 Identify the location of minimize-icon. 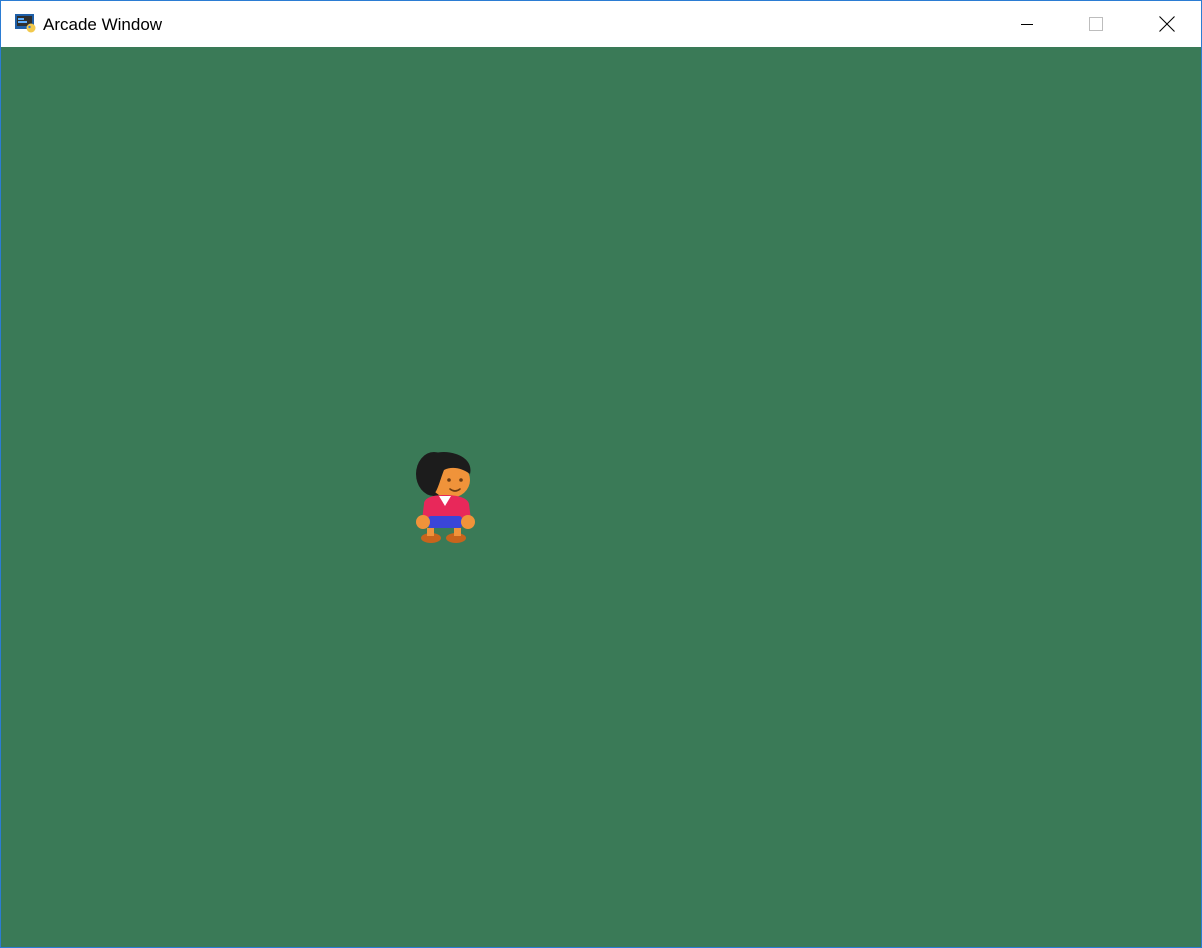
(1027, 24).